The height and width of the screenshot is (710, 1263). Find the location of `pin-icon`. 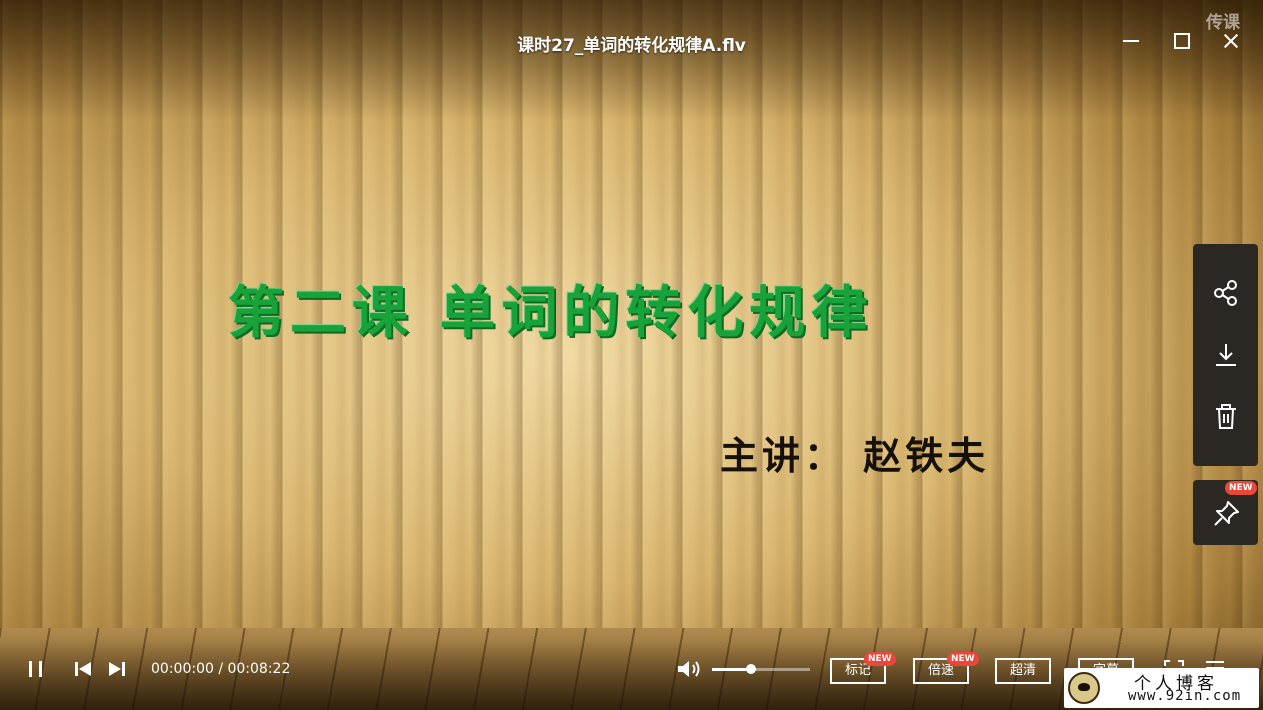

pin-icon is located at coordinates (1226, 513).